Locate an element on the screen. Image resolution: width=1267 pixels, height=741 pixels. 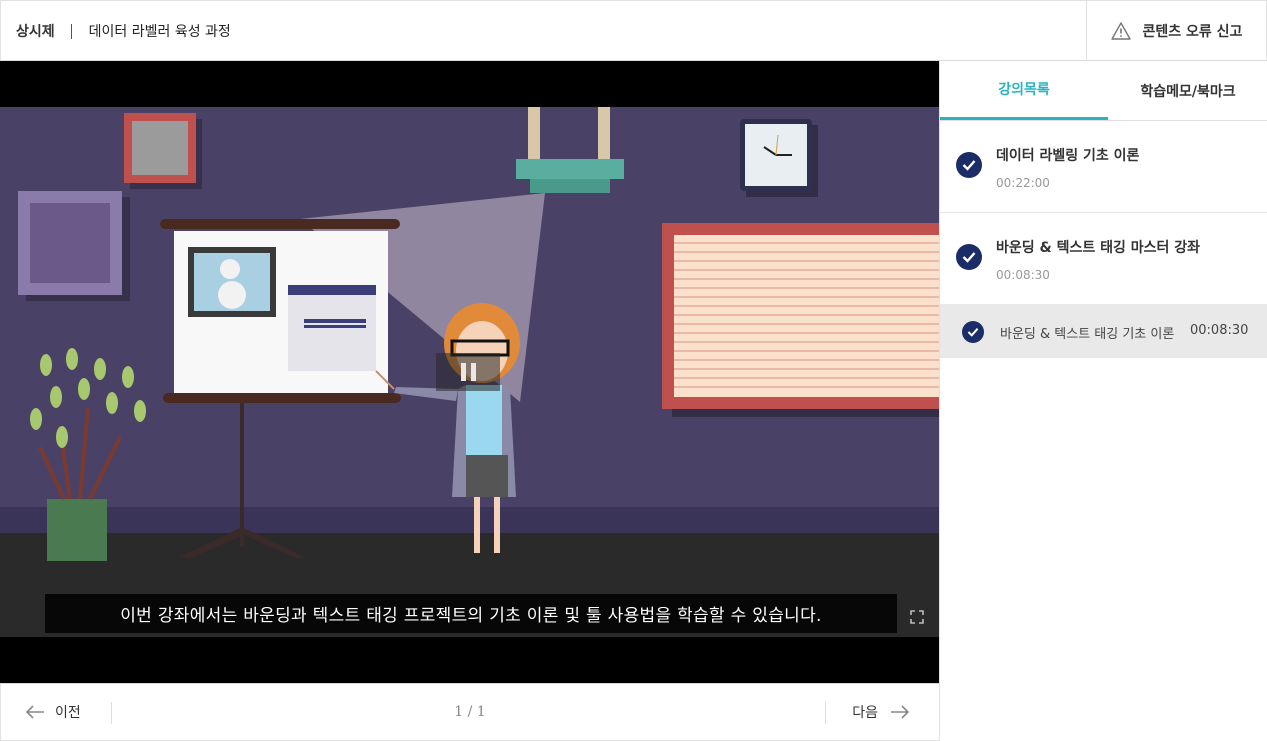
report-error-button: 콘텐츠 오류 신고 is located at coordinates (1176, 30).